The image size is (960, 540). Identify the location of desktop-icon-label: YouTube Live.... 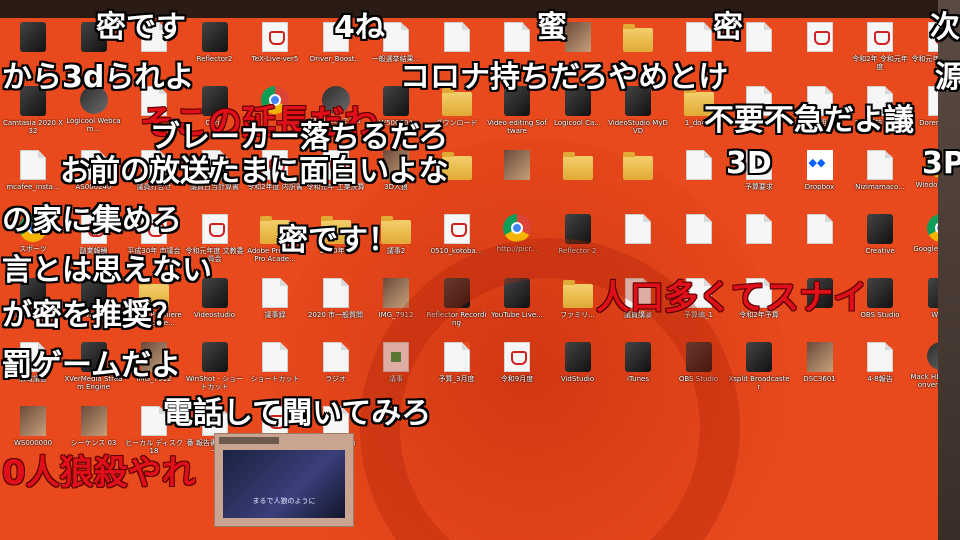
(517, 315).